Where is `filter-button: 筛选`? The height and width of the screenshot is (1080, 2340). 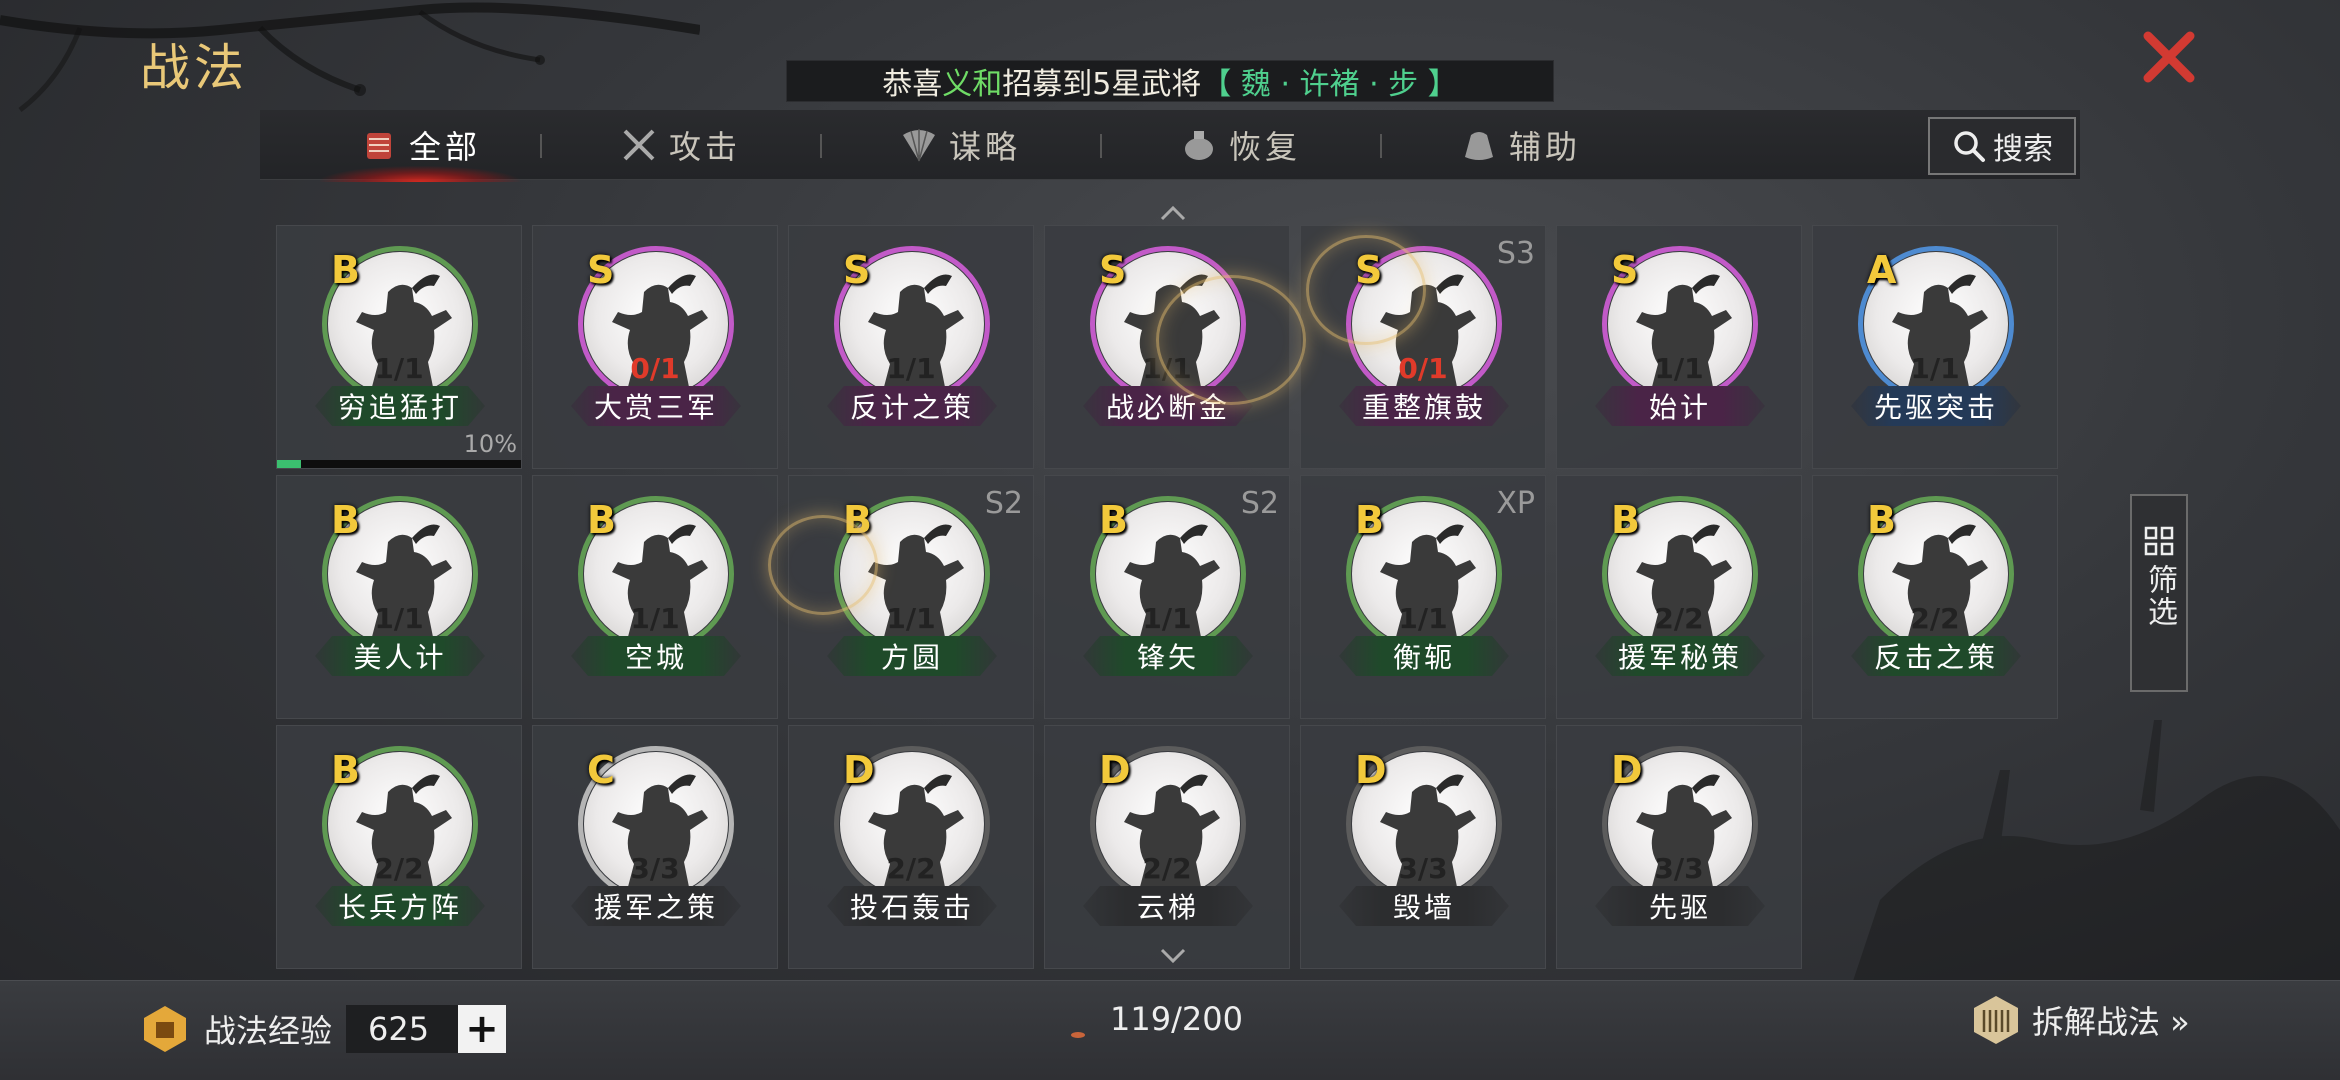
filter-button: 筛选 is located at coordinates (2159, 593).